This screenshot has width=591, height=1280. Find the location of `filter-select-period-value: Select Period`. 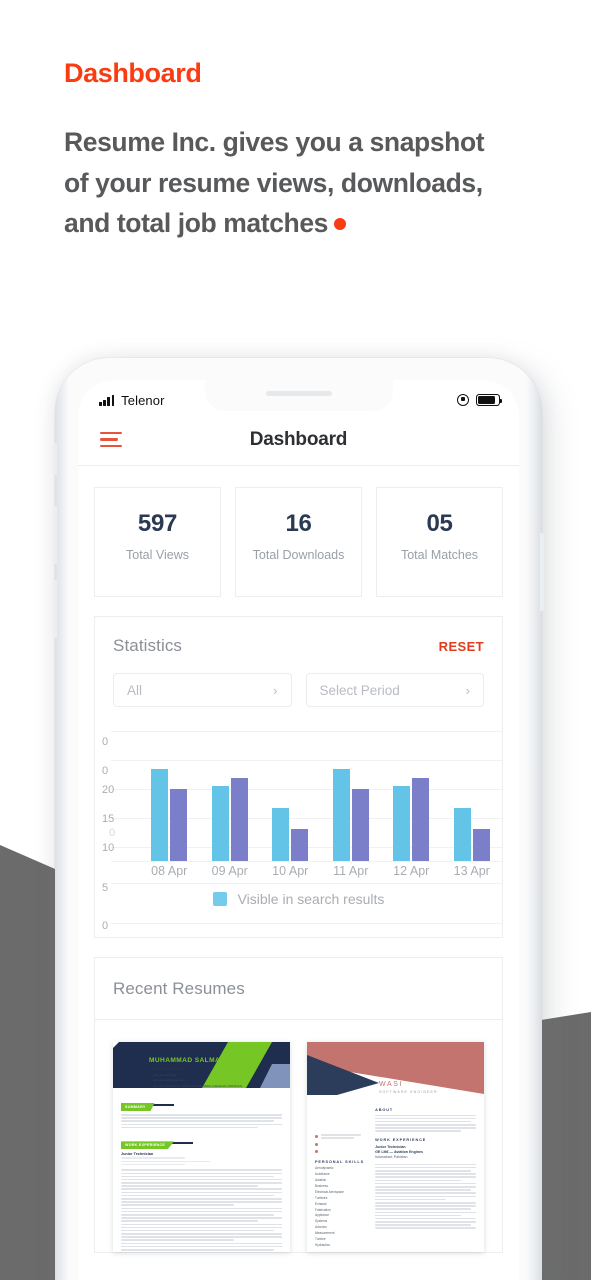

filter-select-period-value: Select Period is located at coordinates (359, 690).